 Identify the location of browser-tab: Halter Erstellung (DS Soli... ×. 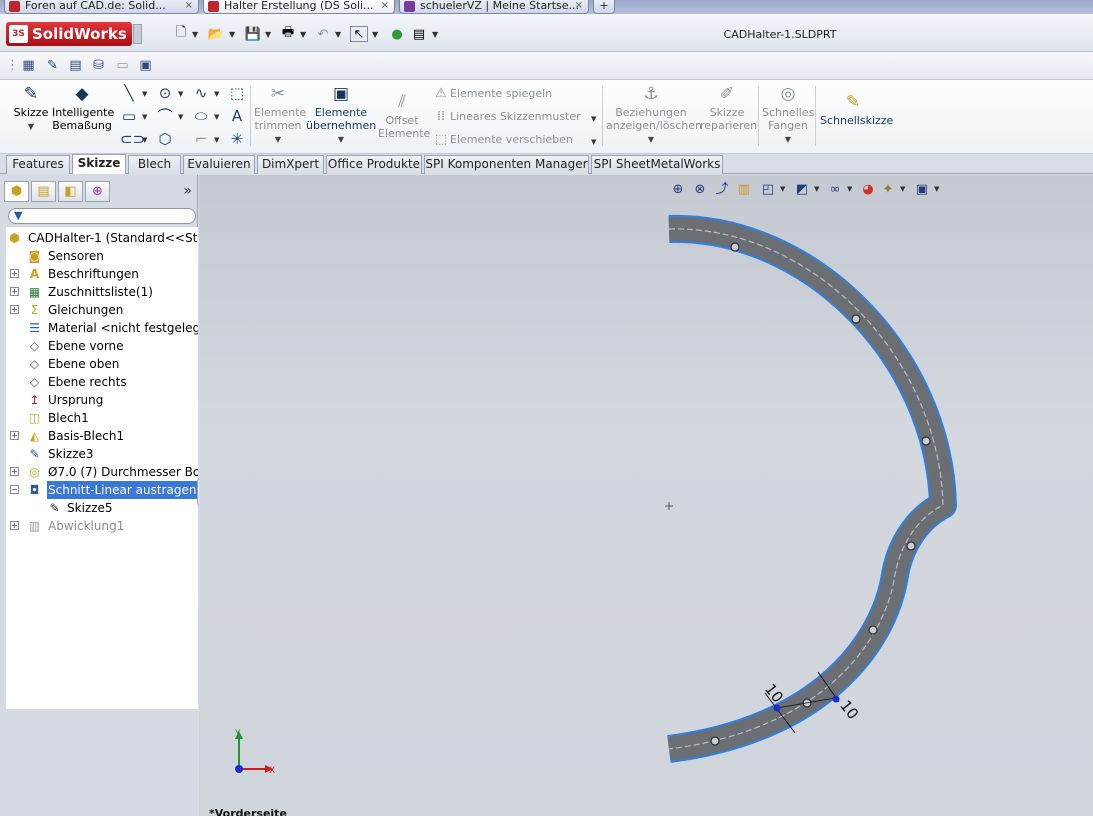
(299, 7).